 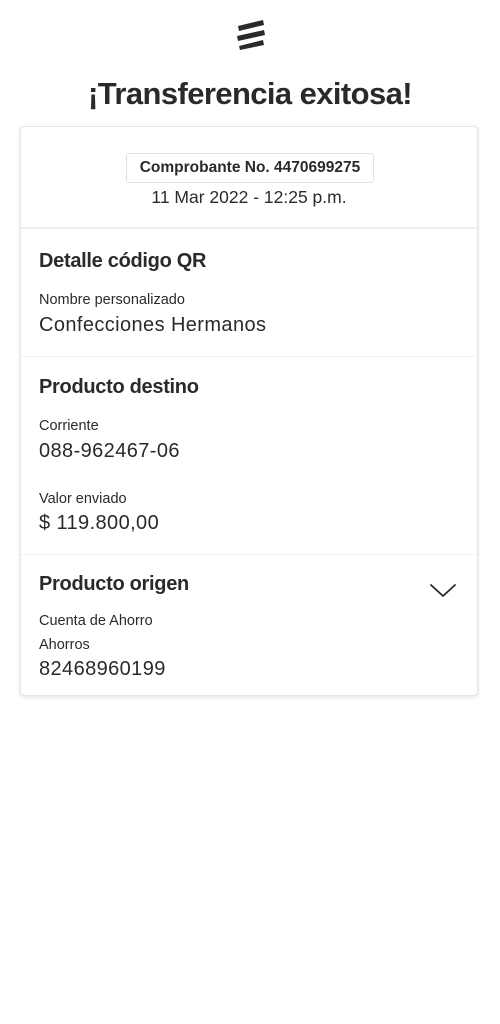 I want to click on chevron-down-icon, so click(x=443, y=591).